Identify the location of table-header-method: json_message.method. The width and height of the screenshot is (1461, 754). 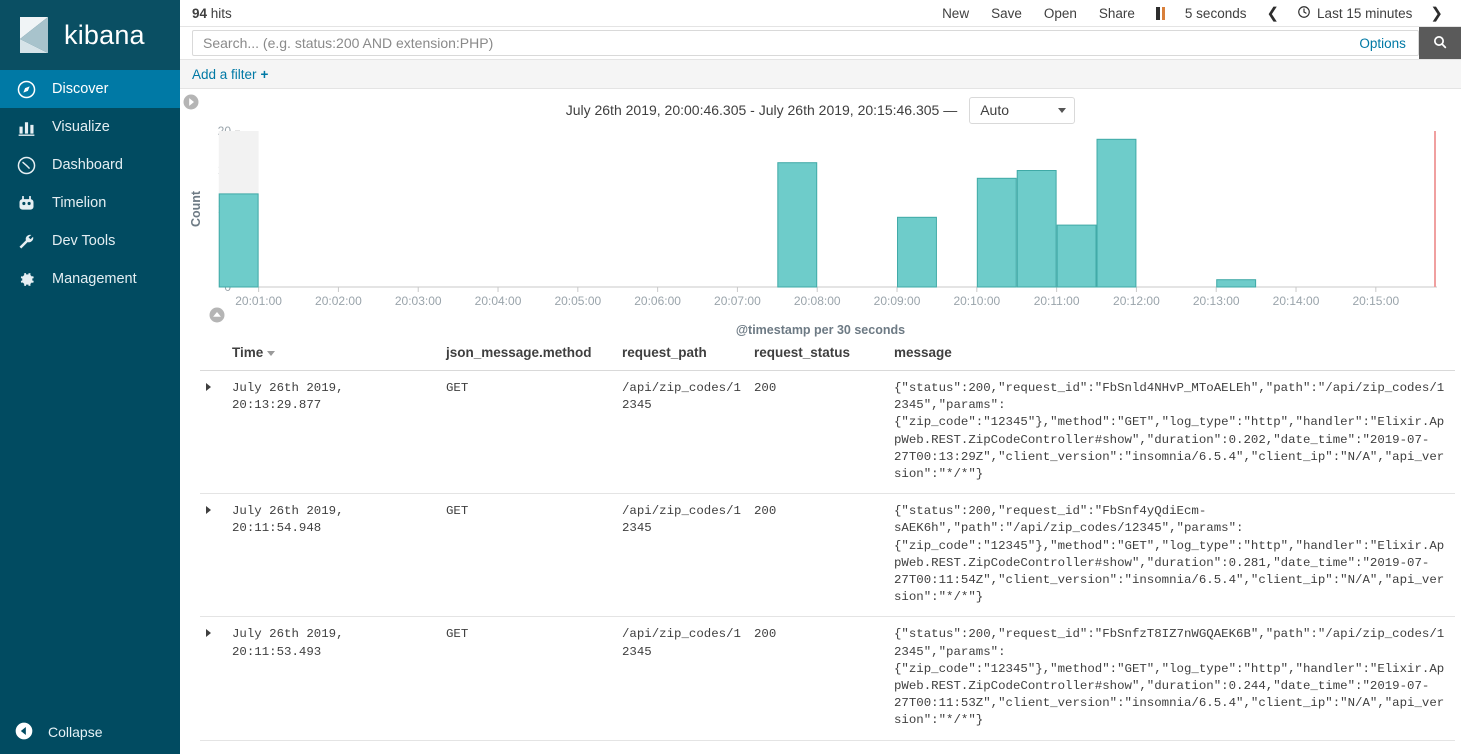
(528, 354).